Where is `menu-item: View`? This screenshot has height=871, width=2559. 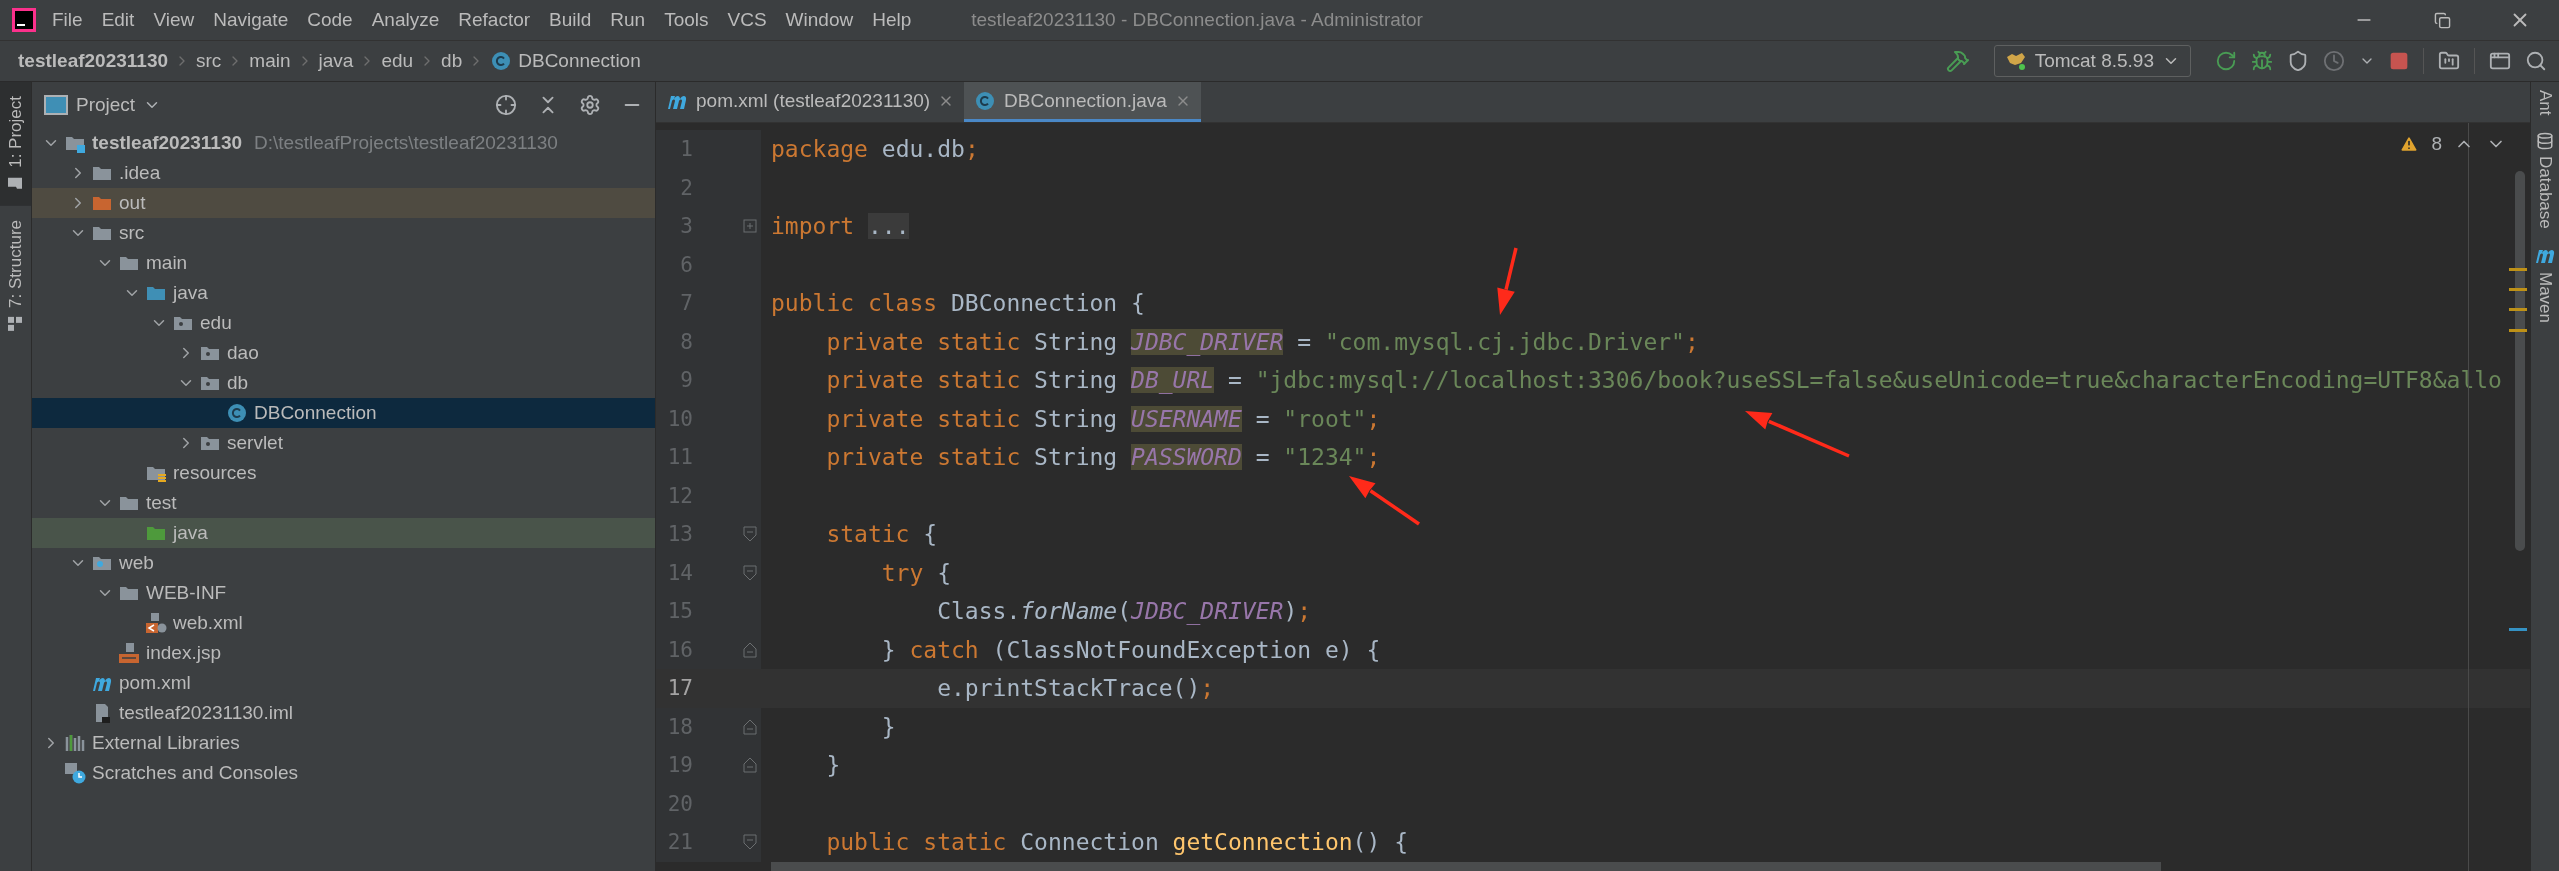
menu-item: View is located at coordinates (174, 20).